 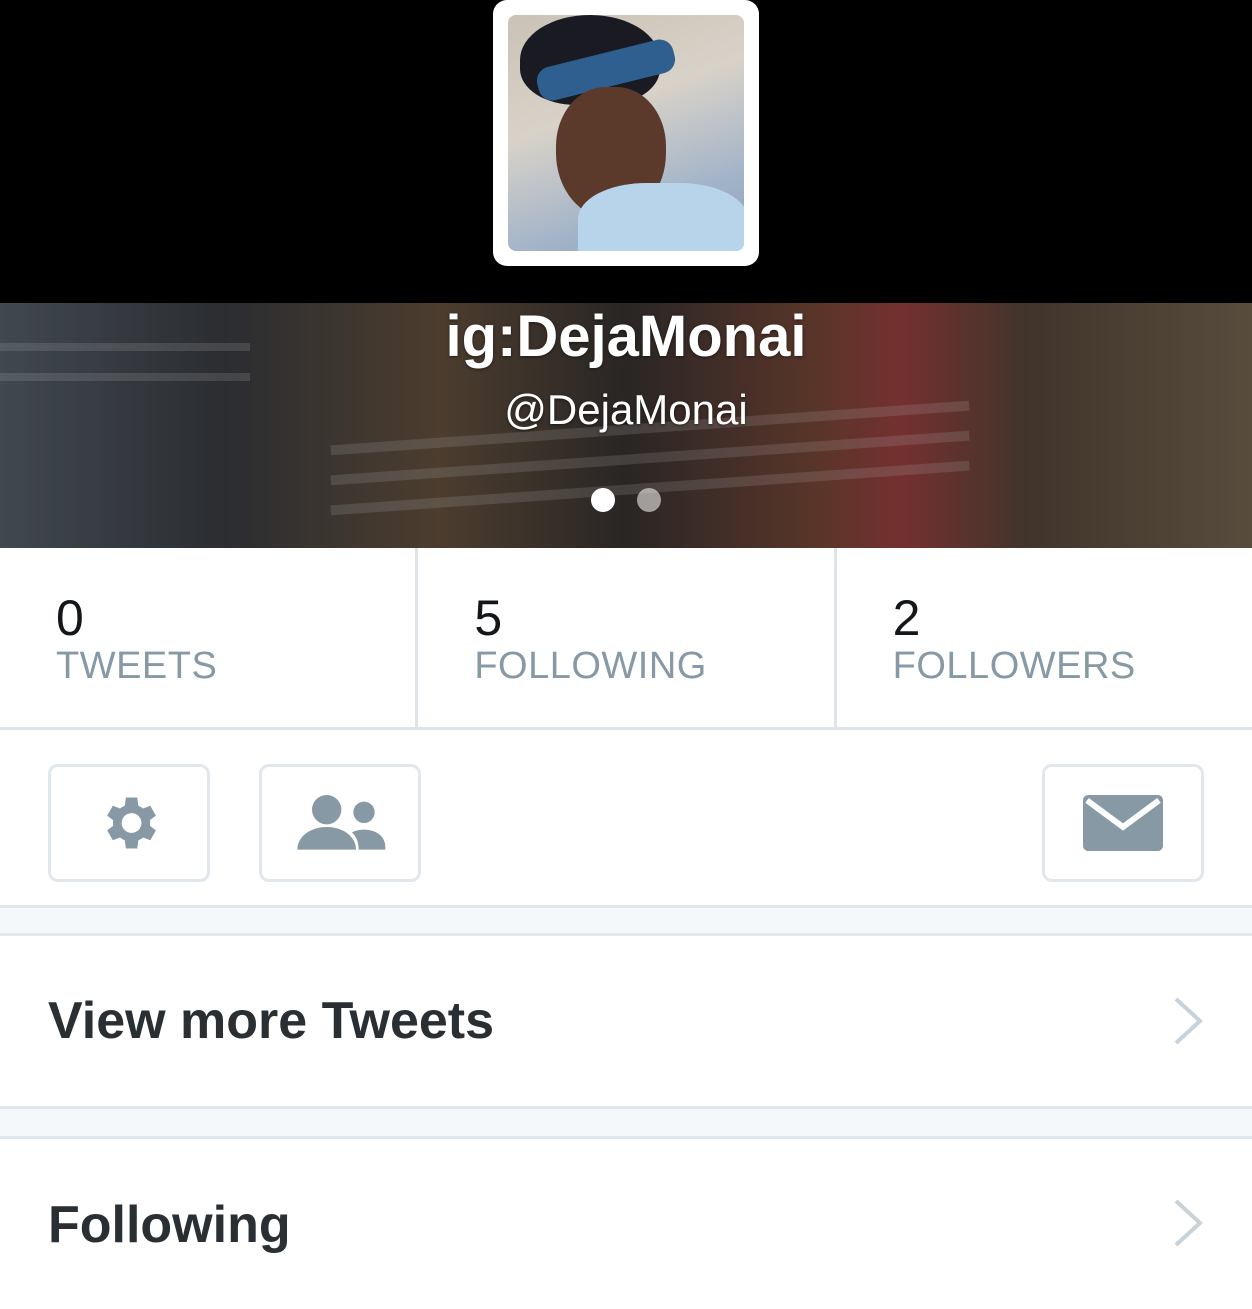 What do you see at coordinates (1014, 666) in the screenshot?
I see `followers-label: FOLLOWERS` at bounding box center [1014, 666].